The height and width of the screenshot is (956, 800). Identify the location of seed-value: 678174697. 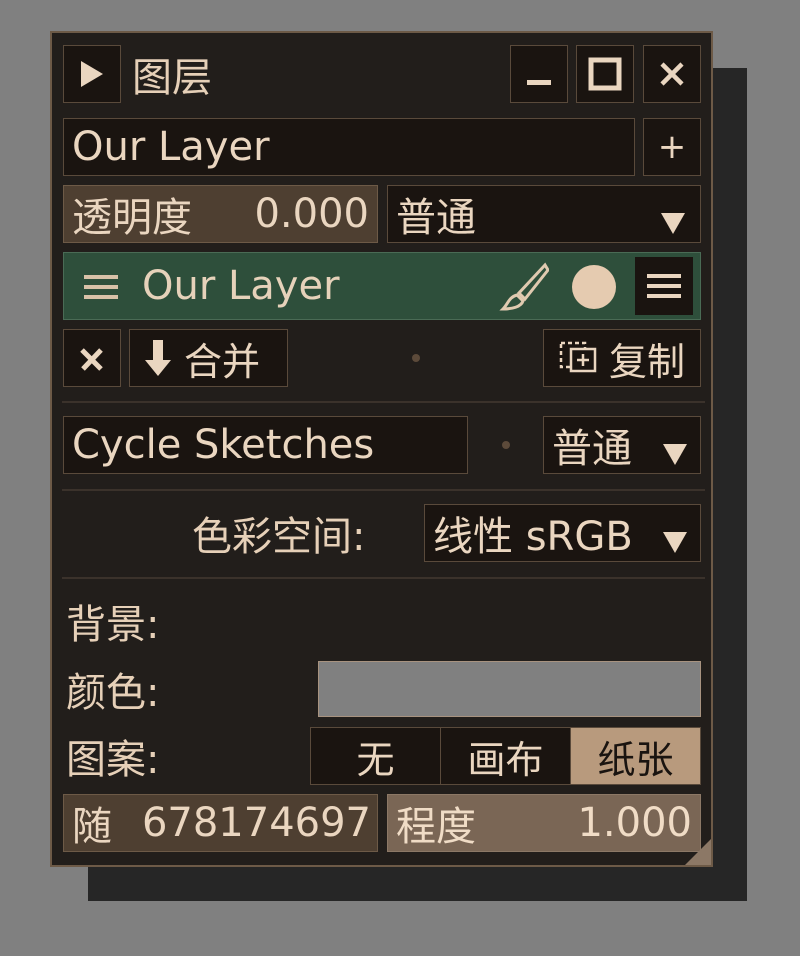
(256, 823).